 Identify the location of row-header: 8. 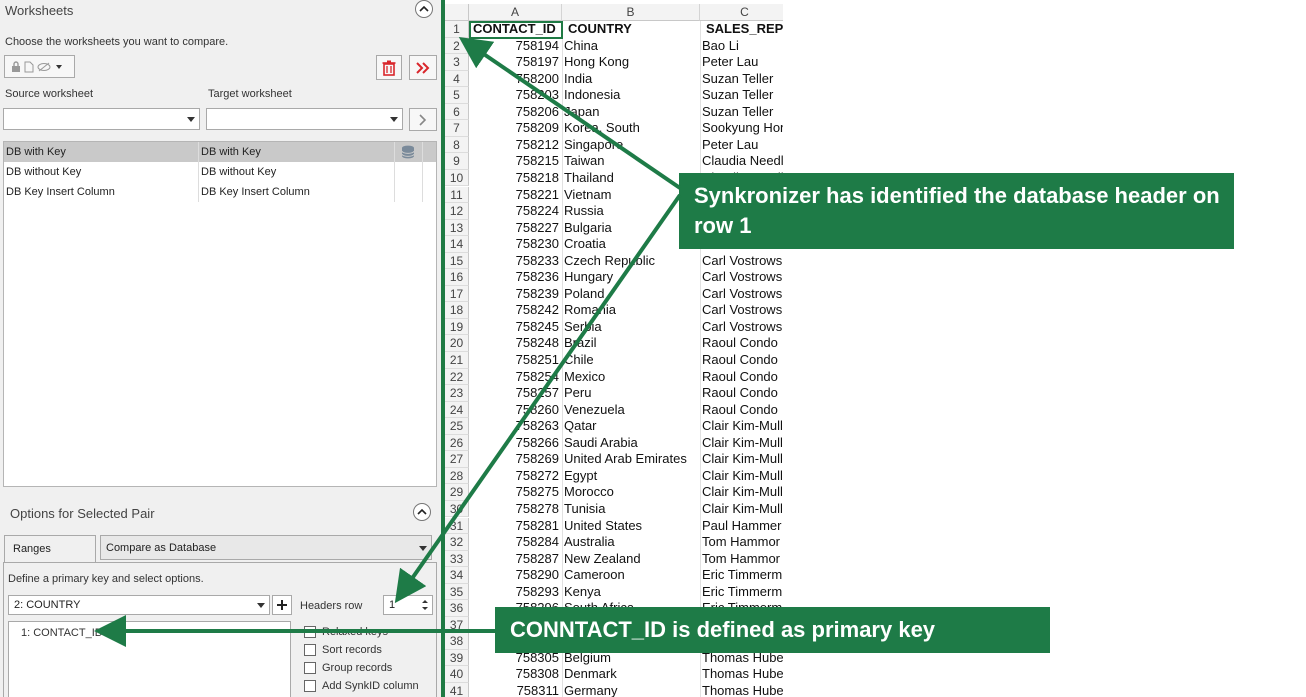
(457, 145).